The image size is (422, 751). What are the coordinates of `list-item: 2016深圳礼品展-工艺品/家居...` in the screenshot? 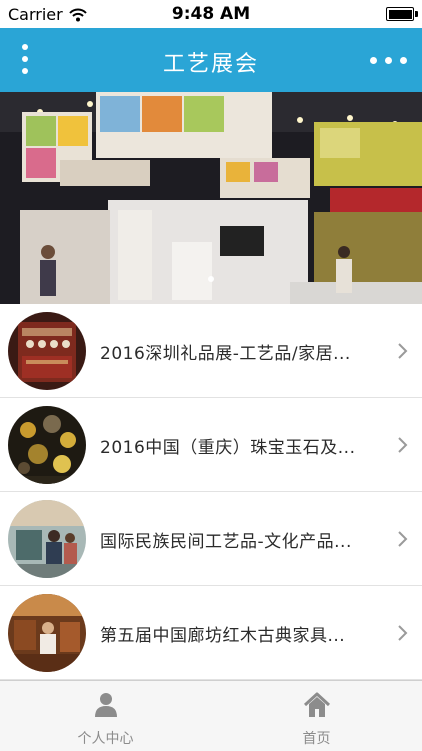 It's located at (211, 351).